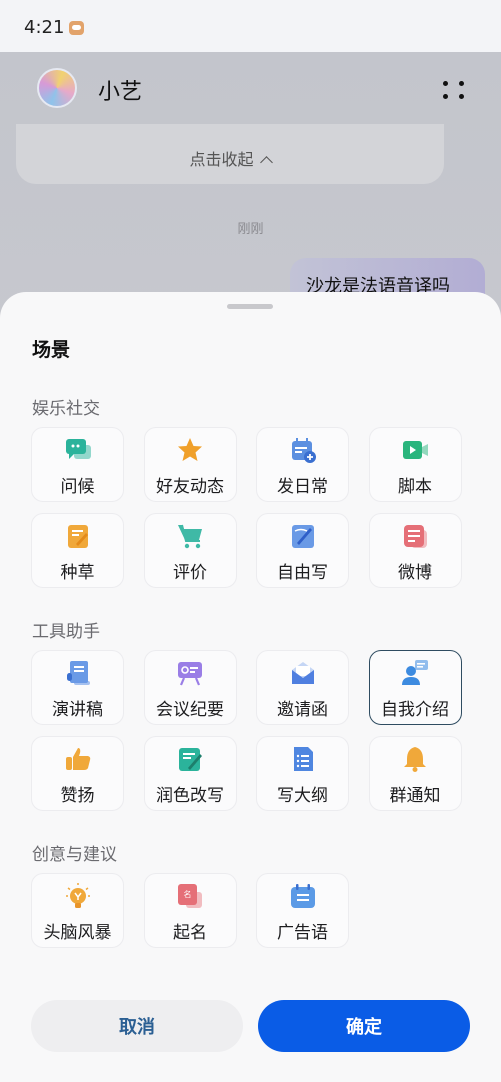 This screenshot has width=501, height=1082. Describe the element at coordinates (77, 487) in the screenshot. I see `scene-tile-label: 问候` at that location.